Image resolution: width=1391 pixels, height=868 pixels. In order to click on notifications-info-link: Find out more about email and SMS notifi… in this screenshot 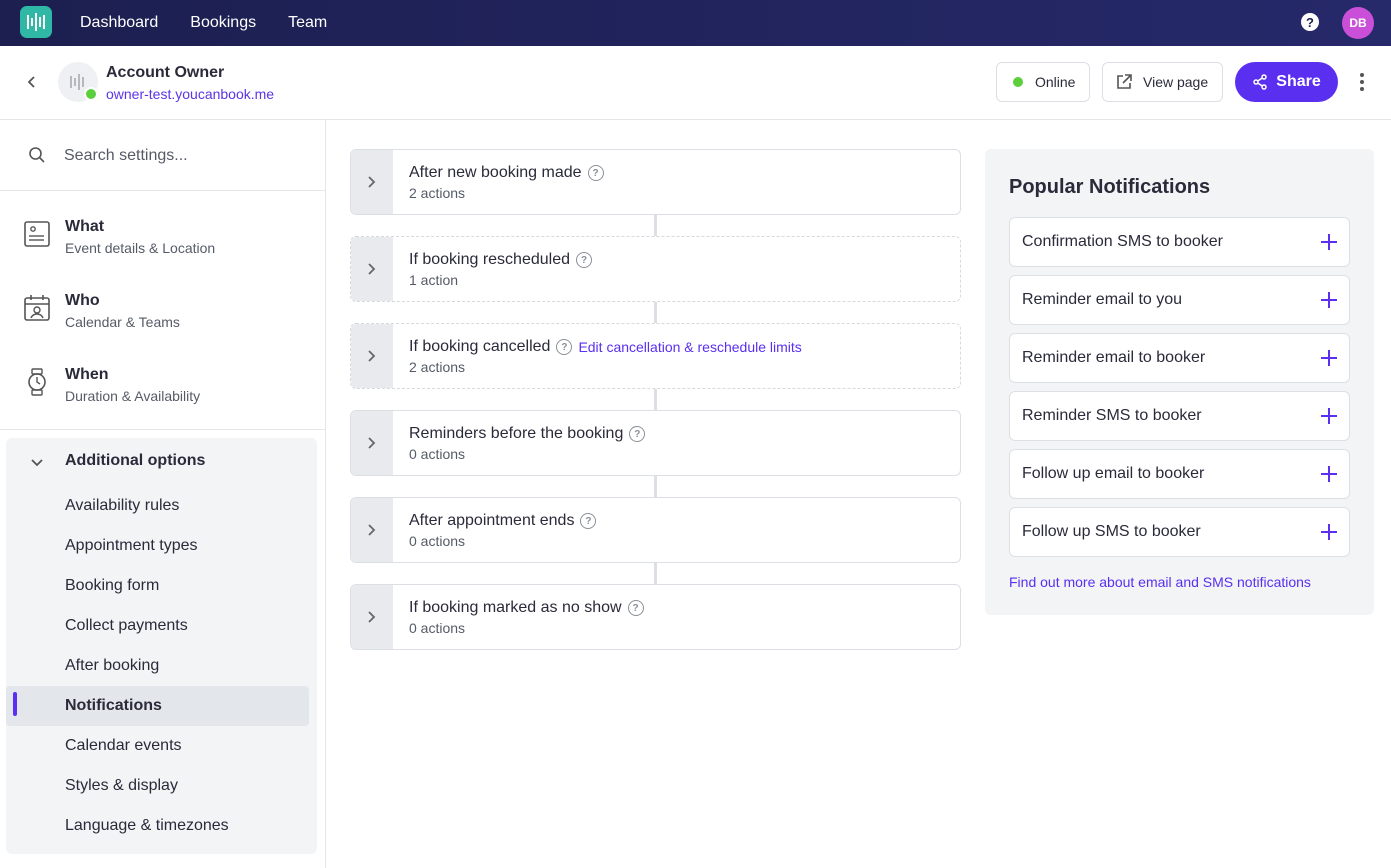, I will do `click(1160, 582)`.